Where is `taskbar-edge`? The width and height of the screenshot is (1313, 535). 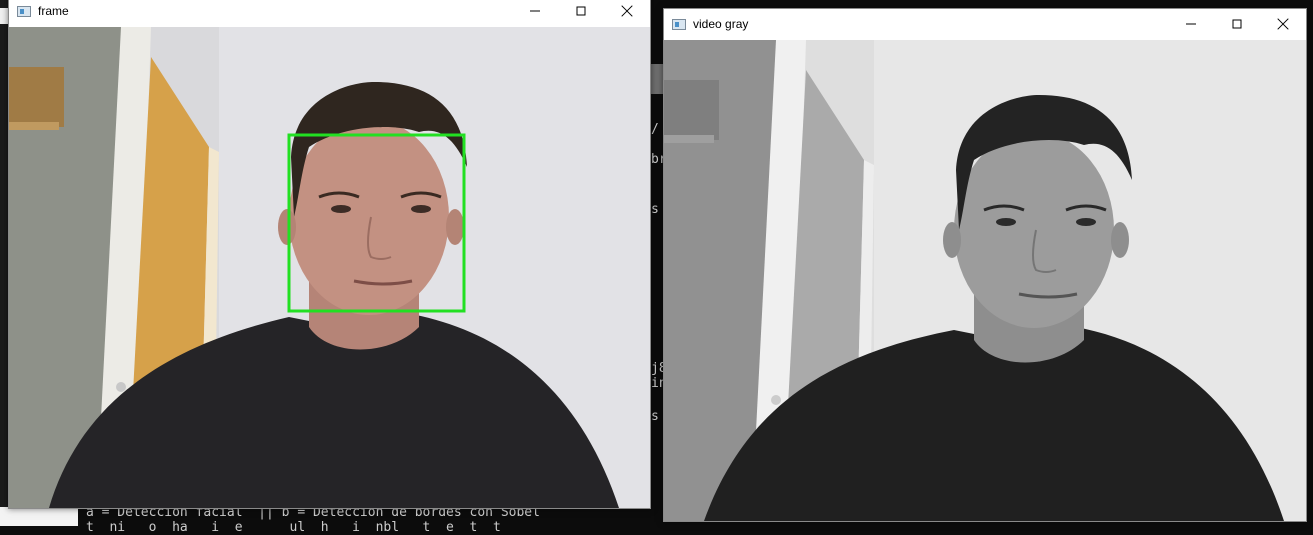
taskbar-edge is located at coordinates (4, 263).